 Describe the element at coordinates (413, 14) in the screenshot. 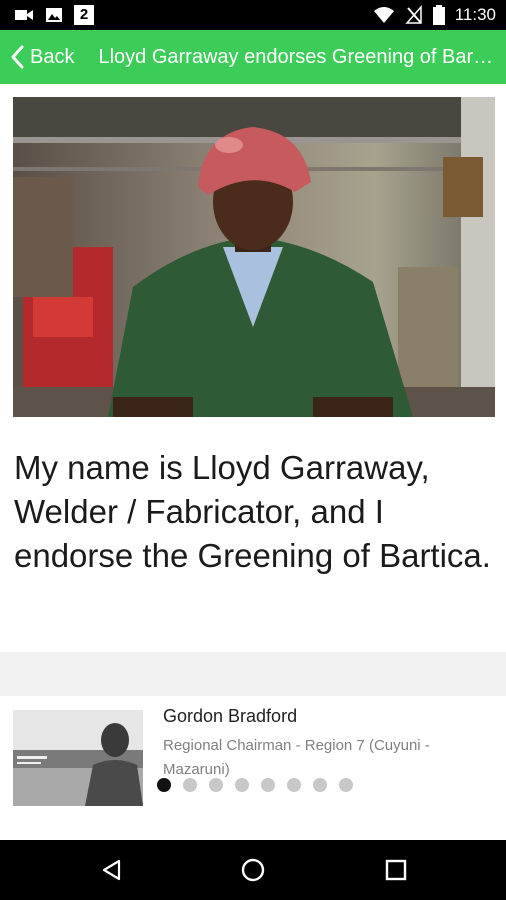

I see `no-signal-icon` at that location.